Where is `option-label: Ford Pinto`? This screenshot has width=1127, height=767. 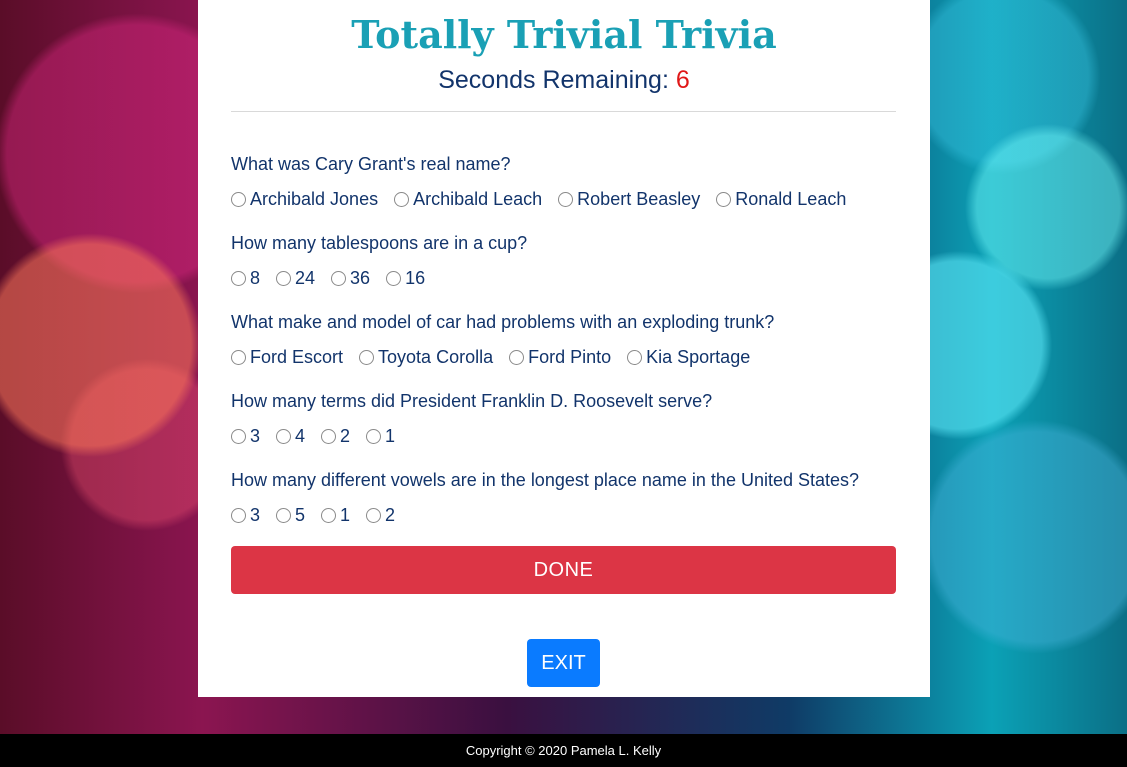
option-label: Ford Pinto is located at coordinates (570, 357).